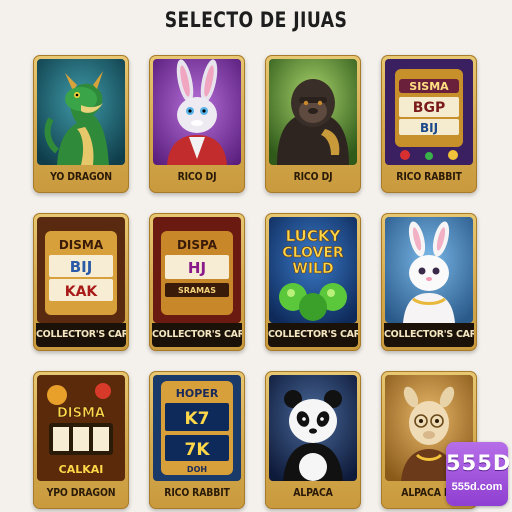 This screenshot has width=512, height=512. What do you see at coordinates (429, 86) in the screenshot?
I see `art-text: SISMA` at bounding box center [429, 86].